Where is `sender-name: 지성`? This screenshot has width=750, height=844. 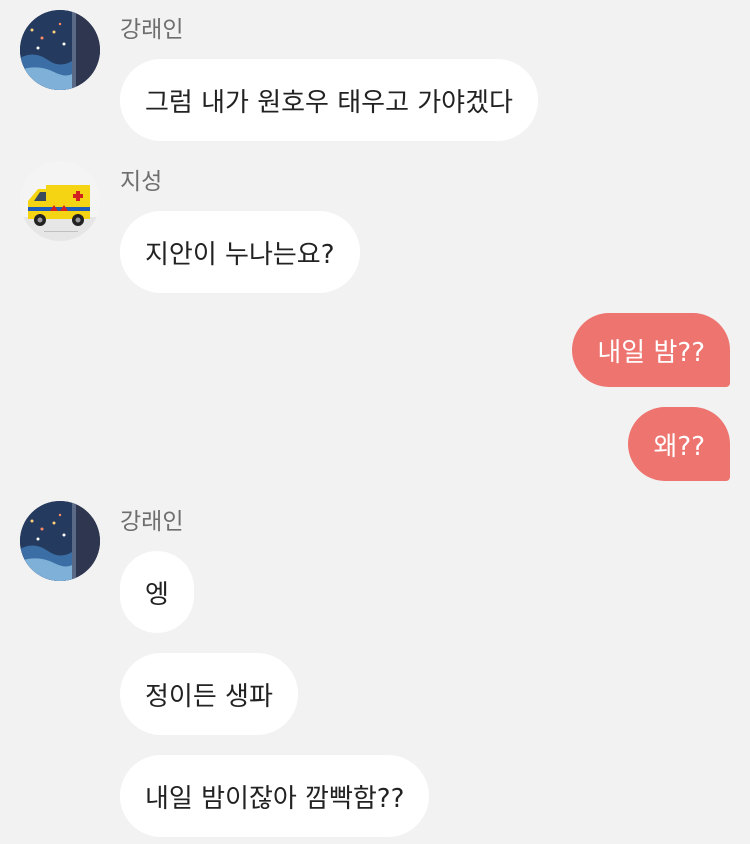
sender-name: 지성 is located at coordinates (141, 182).